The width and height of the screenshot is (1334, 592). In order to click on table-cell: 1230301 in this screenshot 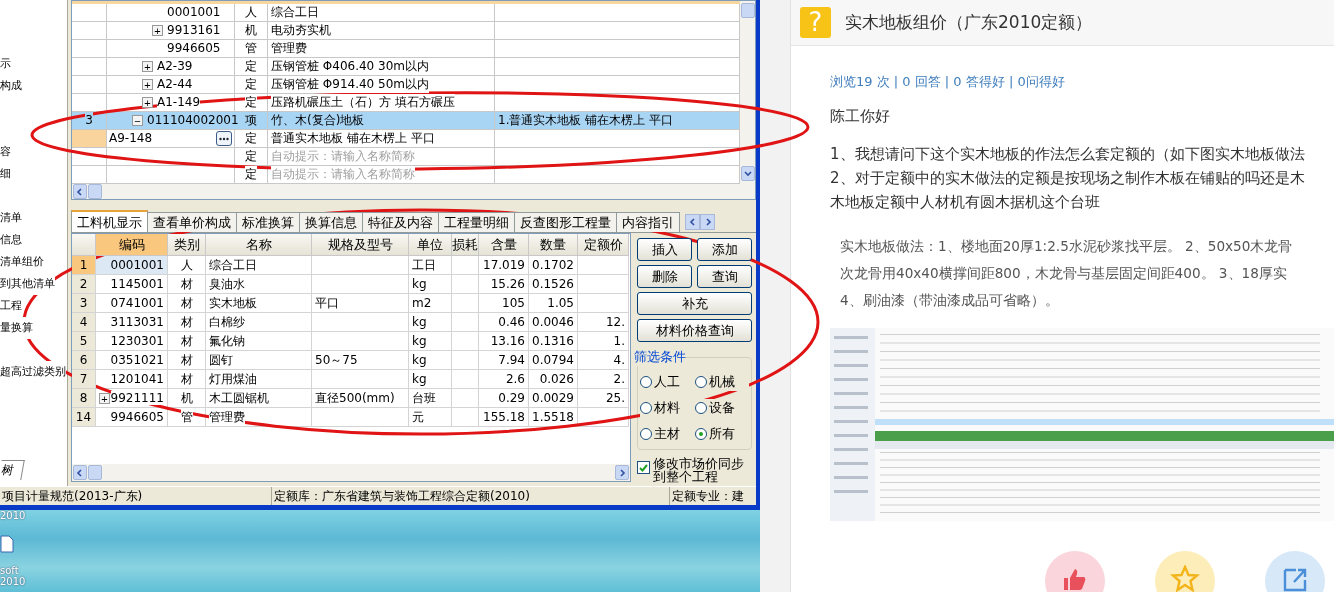, I will do `click(137, 341)`.